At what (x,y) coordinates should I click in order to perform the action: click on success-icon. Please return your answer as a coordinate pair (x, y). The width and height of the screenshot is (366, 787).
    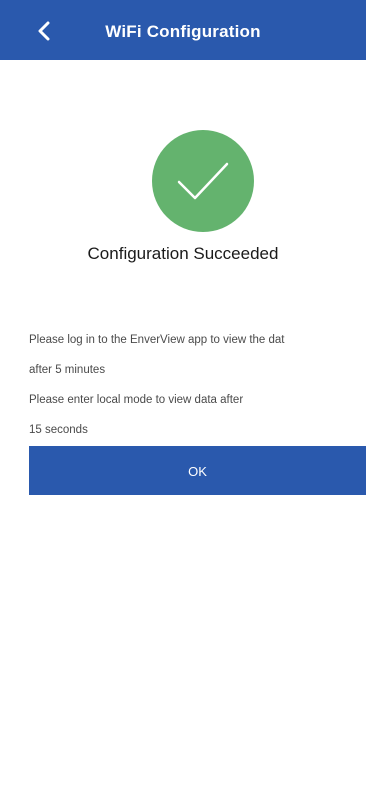
    Looking at the image, I should click on (203, 181).